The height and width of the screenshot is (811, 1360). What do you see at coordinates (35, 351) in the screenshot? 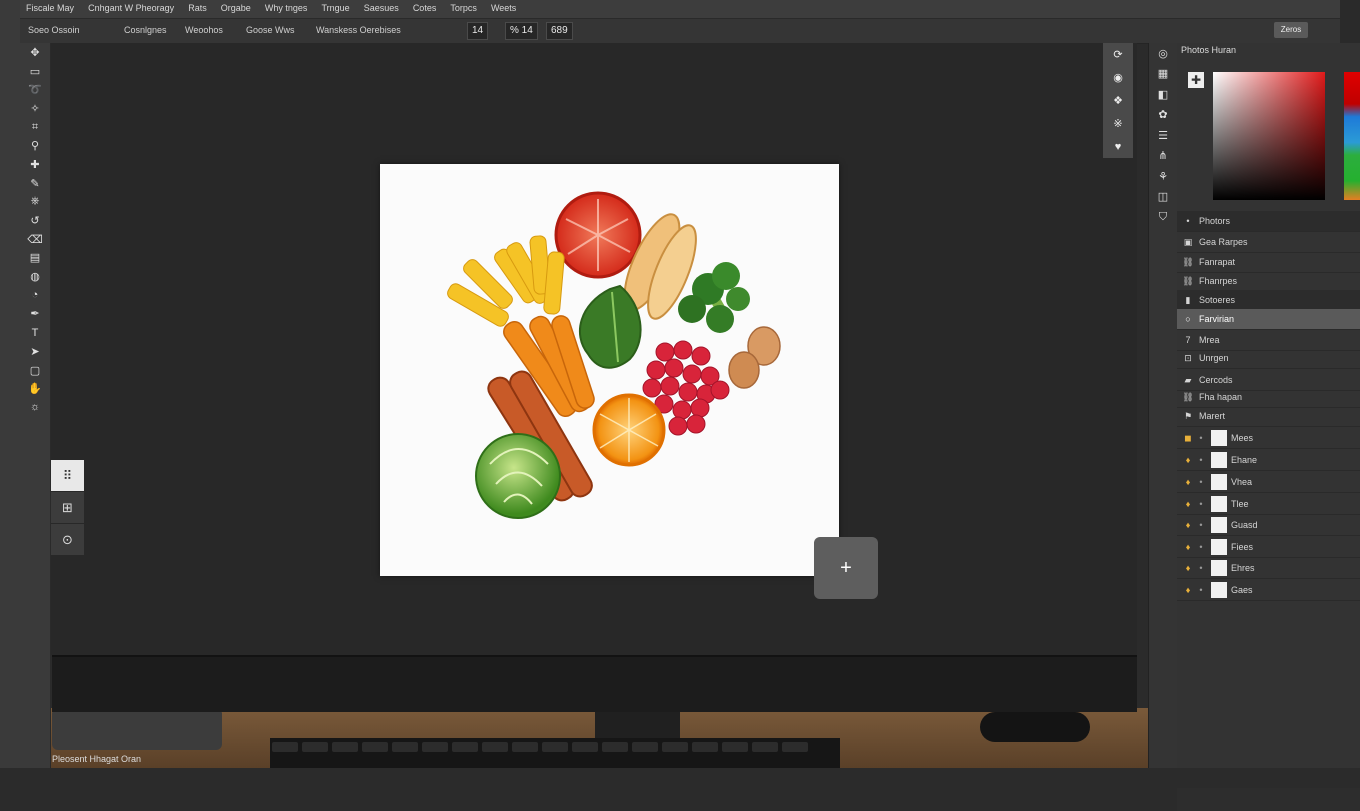
I see `path-select-icon: ➤` at bounding box center [35, 351].